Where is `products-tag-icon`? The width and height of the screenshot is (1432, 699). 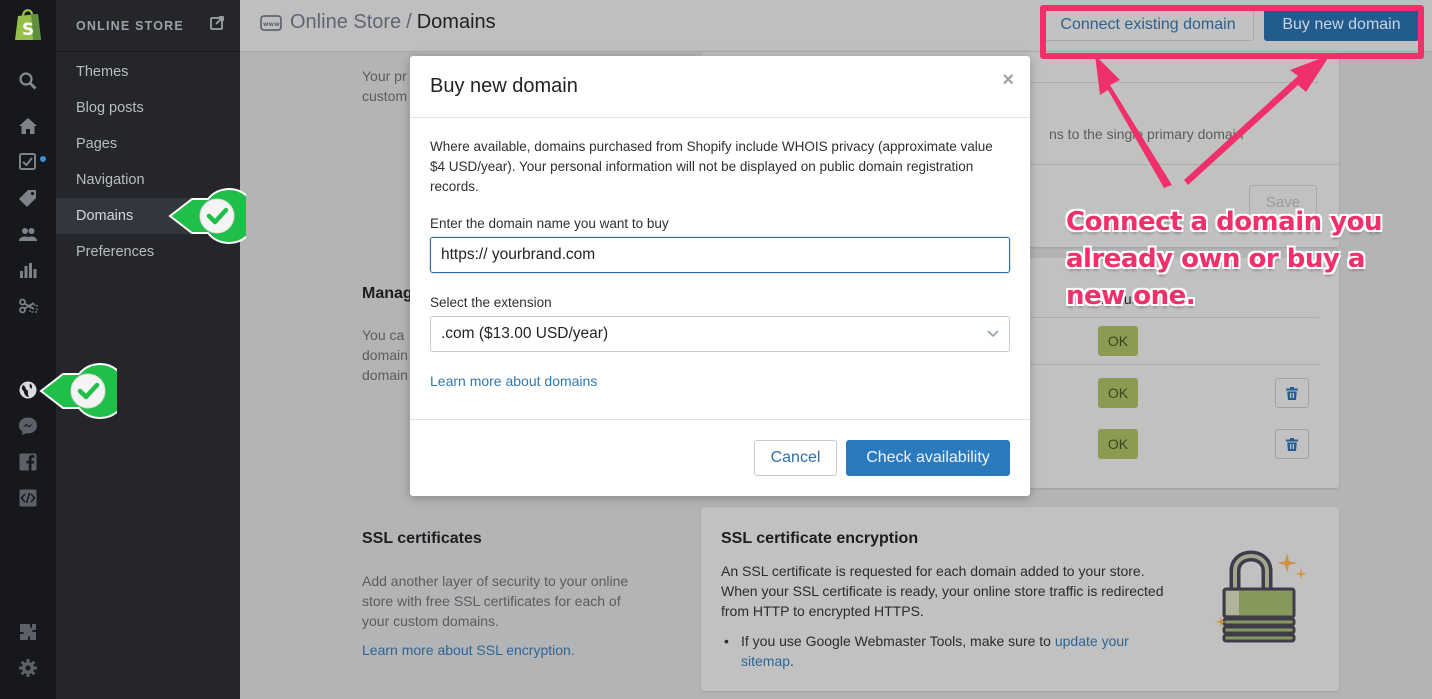 products-tag-icon is located at coordinates (28, 198).